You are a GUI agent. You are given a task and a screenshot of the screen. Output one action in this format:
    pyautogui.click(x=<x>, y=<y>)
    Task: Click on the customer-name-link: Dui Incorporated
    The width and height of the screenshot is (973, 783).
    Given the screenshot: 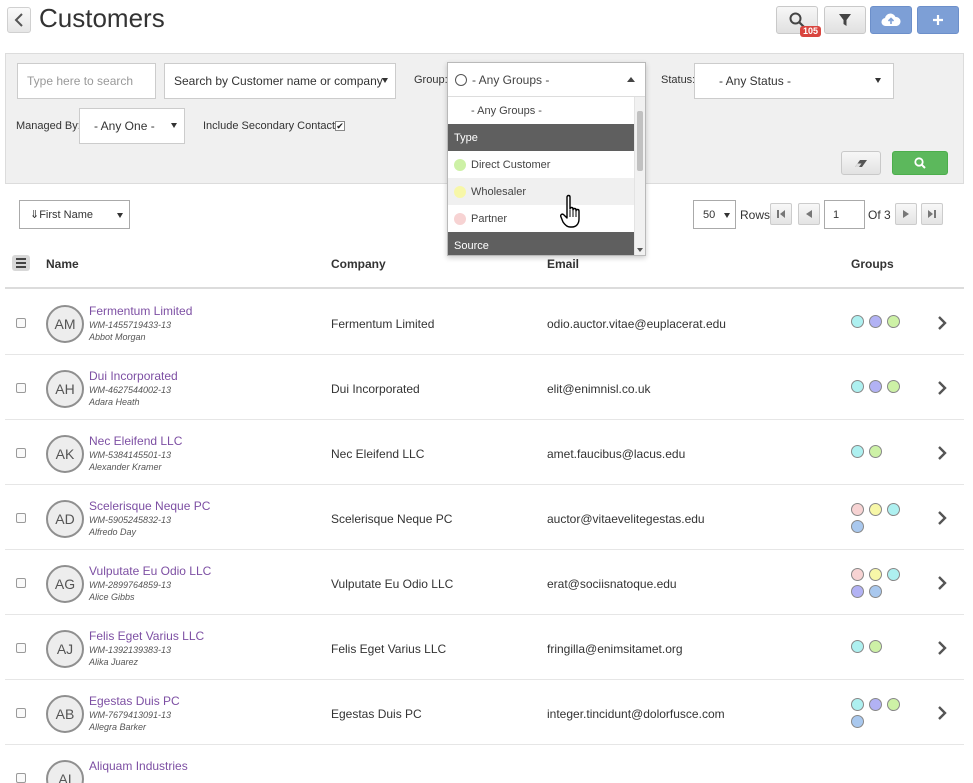 What is the action you would take?
    pyautogui.click(x=133, y=376)
    